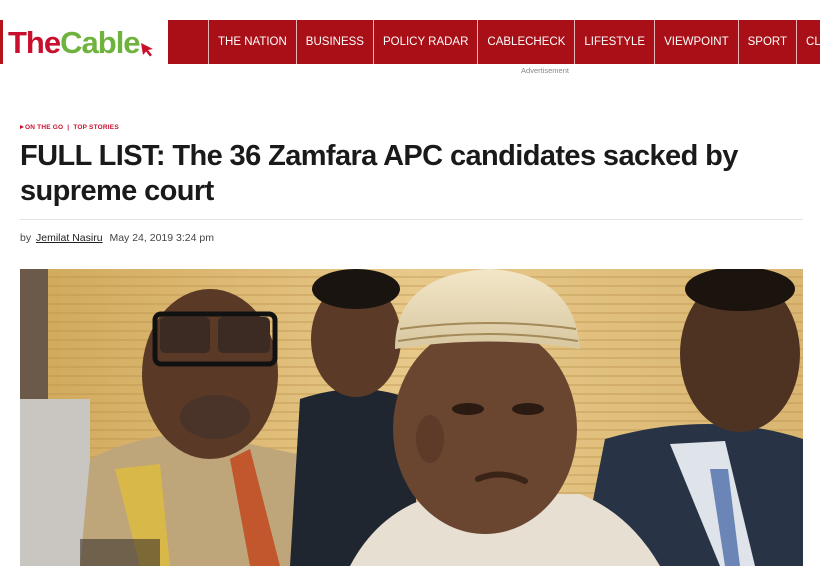 The height and width of the screenshot is (566, 820). I want to click on left-edge-accent, so click(1, 42).